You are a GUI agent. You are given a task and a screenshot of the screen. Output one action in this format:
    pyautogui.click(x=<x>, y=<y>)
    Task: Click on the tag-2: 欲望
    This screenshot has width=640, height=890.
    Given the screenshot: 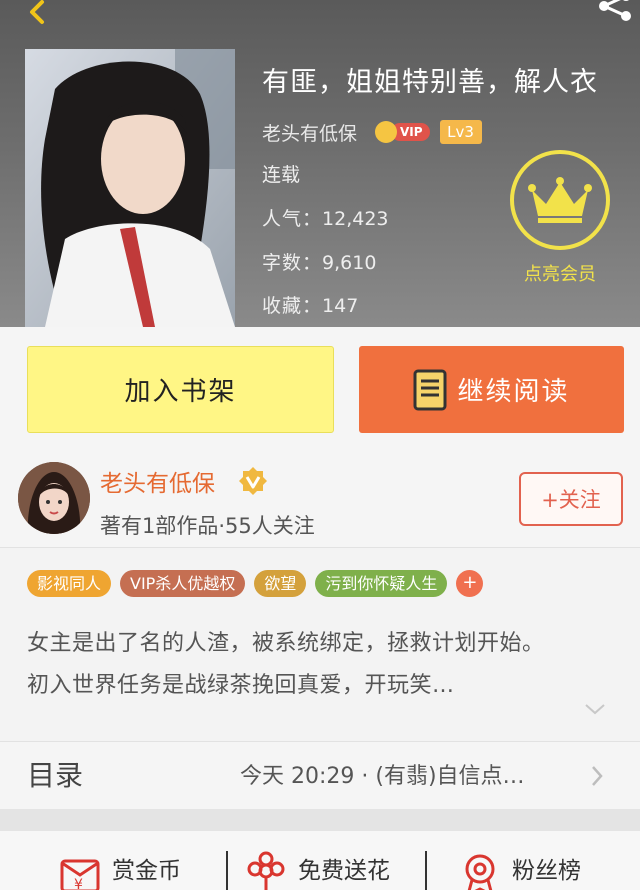 What is the action you would take?
    pyautogui.click(x=280, y=583)
    